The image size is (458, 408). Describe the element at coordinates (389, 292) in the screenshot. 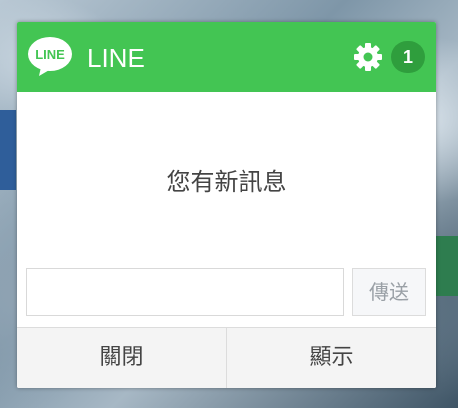

I see `send-button: 傳送` at that location.